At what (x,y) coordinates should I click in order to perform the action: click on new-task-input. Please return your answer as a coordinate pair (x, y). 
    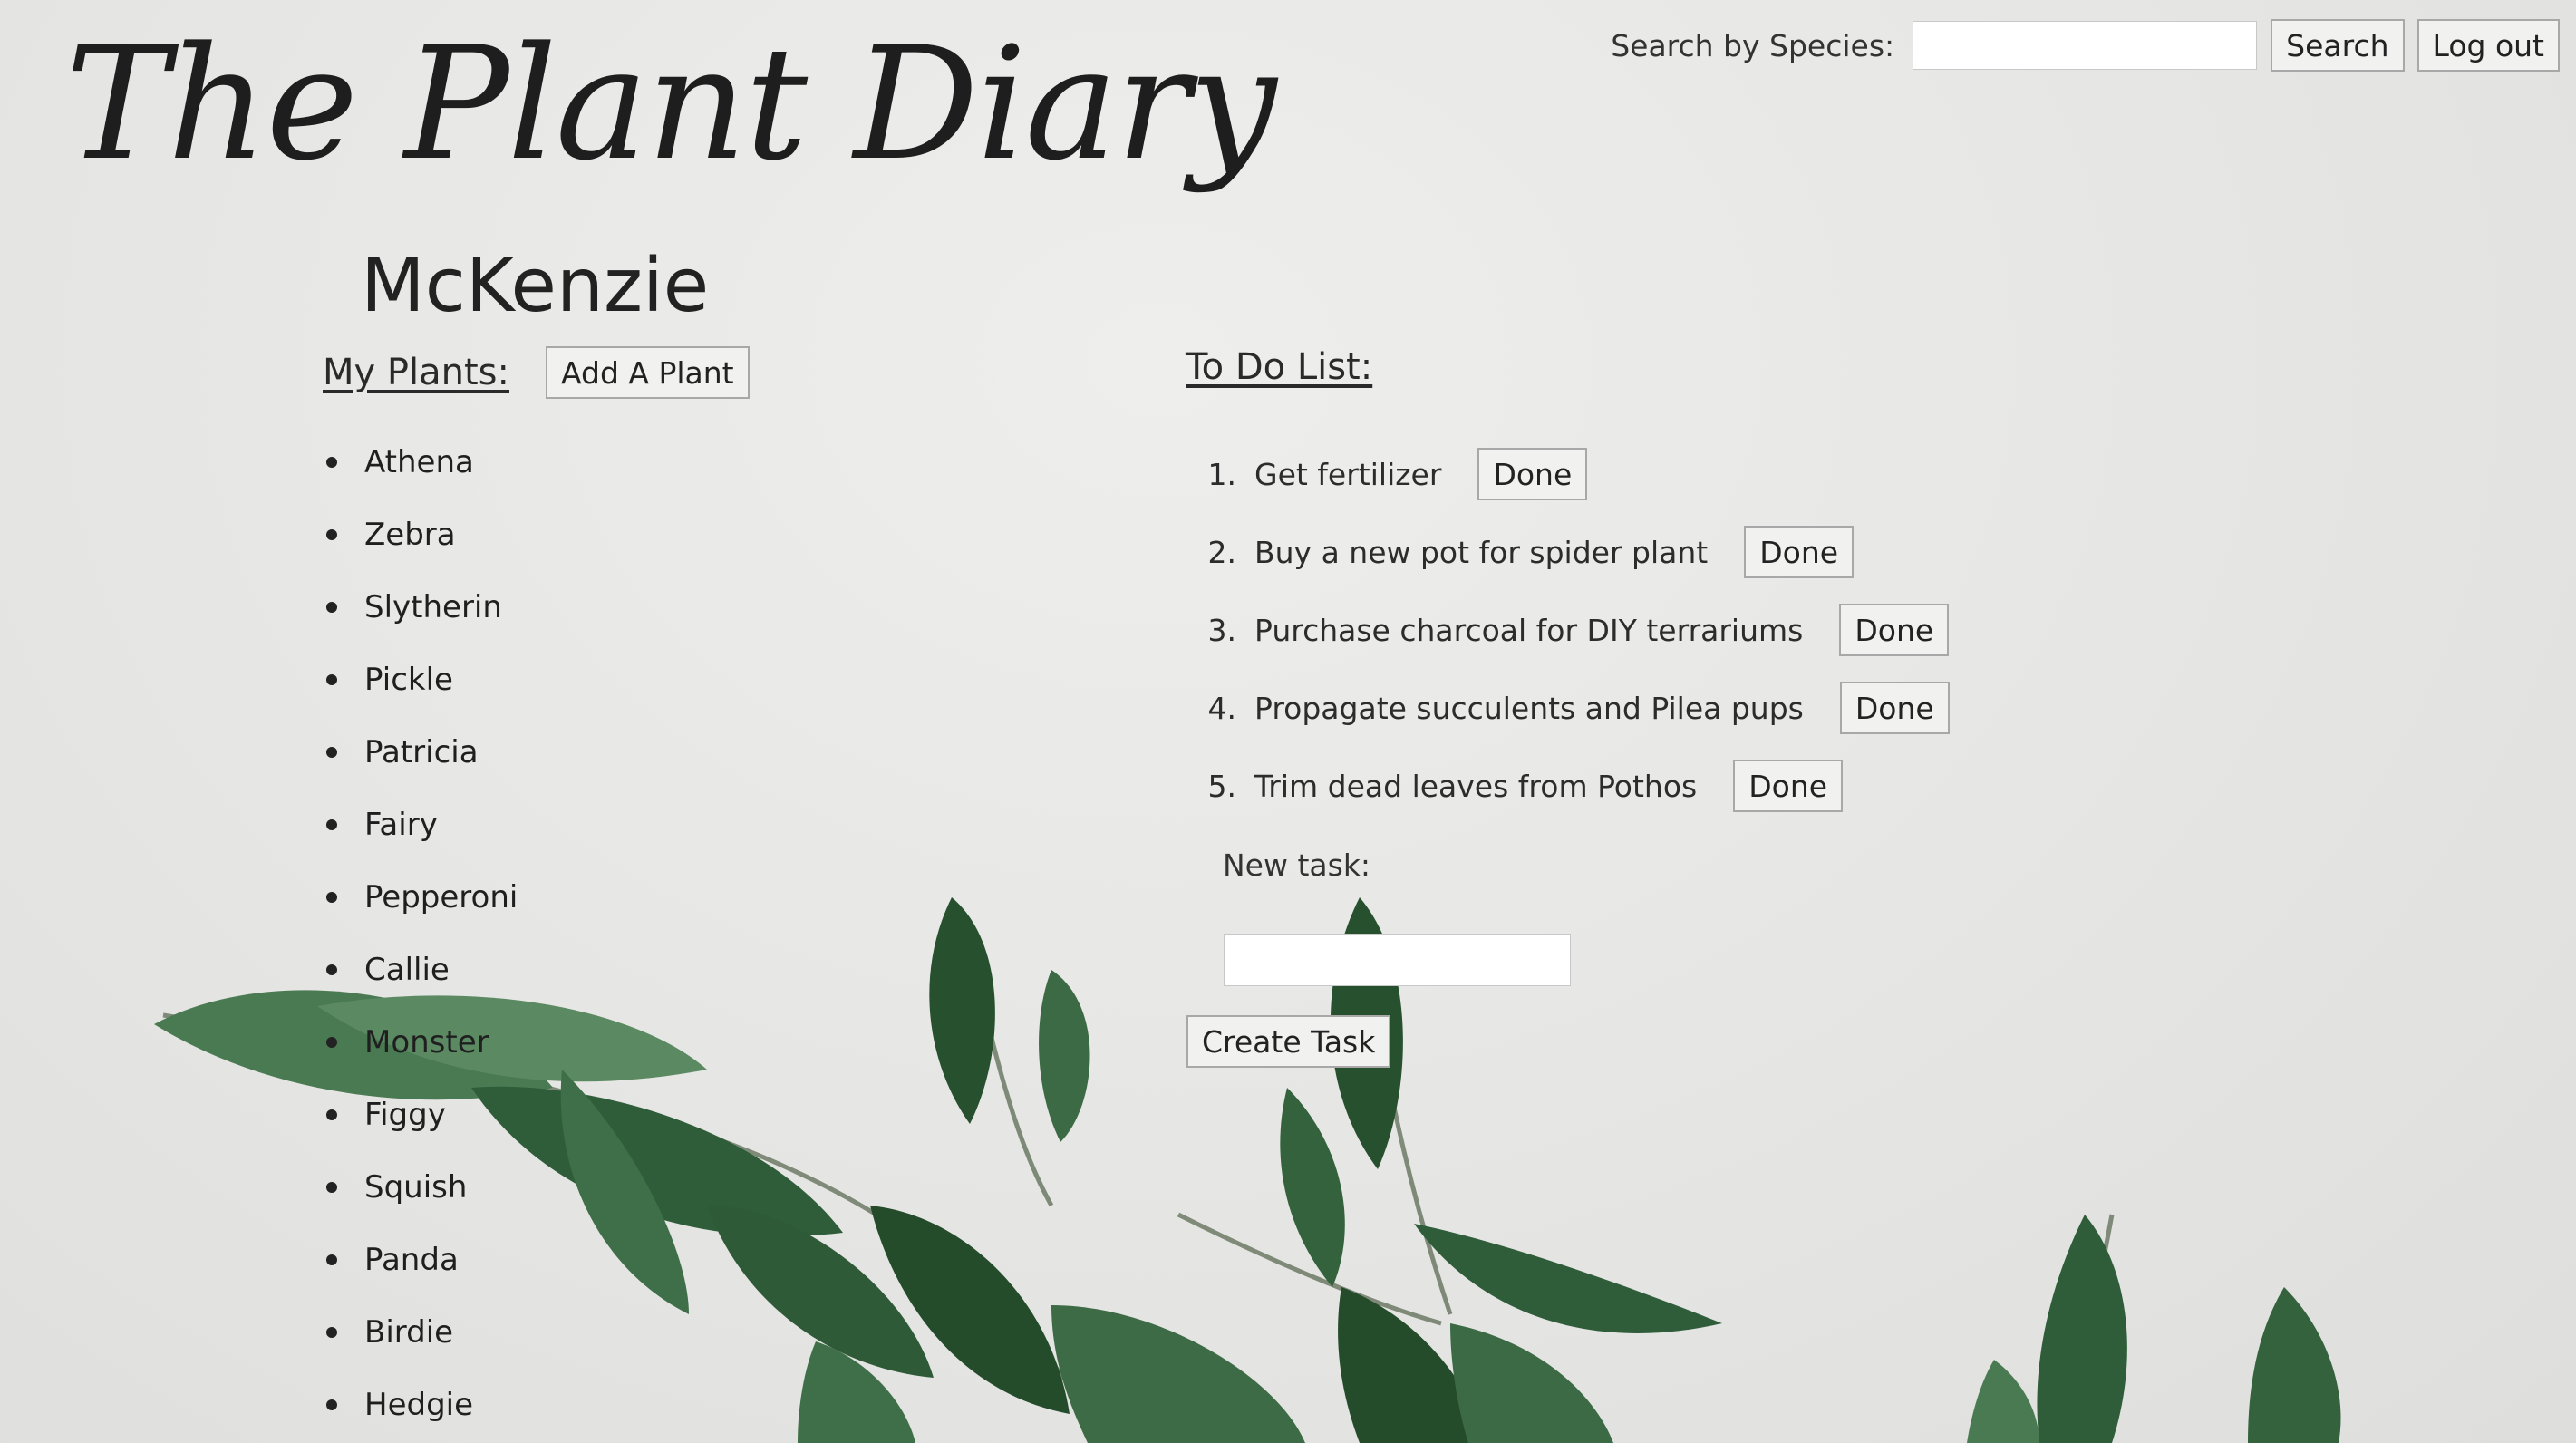
    Looking at the image, I should click on (1397, 960).